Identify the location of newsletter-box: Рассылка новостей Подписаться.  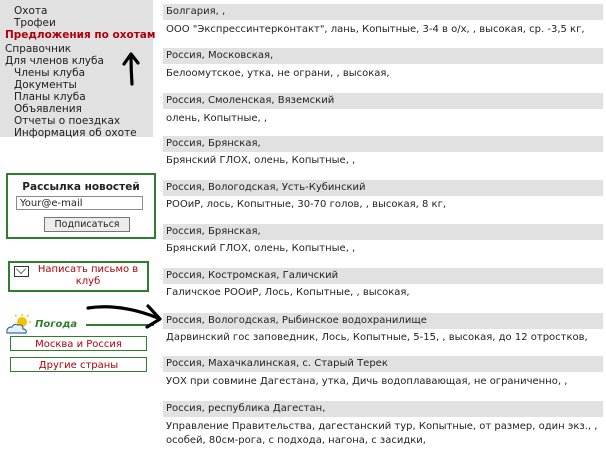
(81, 206).